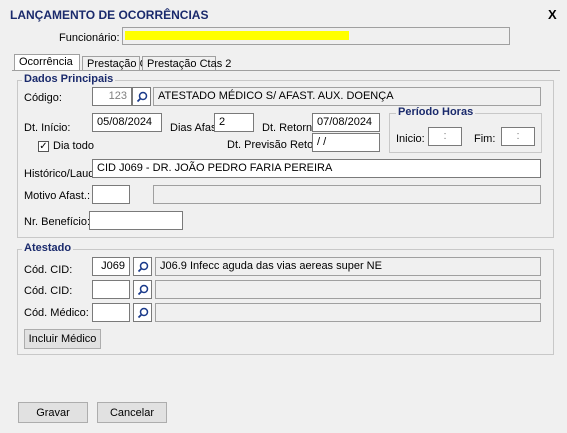  What do you see at coordinates (127, 122) in the screenshot?
I see `dt-inicio-input: 05/08/2024` at bounding box center [127, 122].